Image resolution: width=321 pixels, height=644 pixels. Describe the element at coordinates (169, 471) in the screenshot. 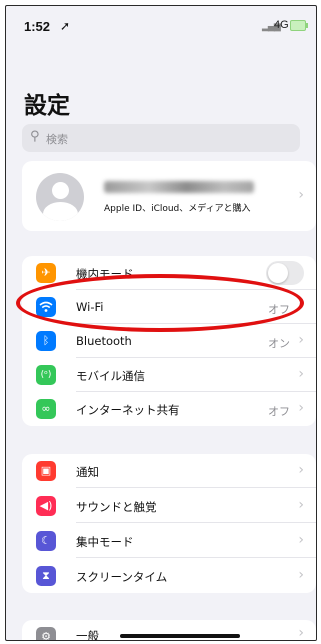

I see `settings-row-notifications: ▣ 通知 ›` at that location.